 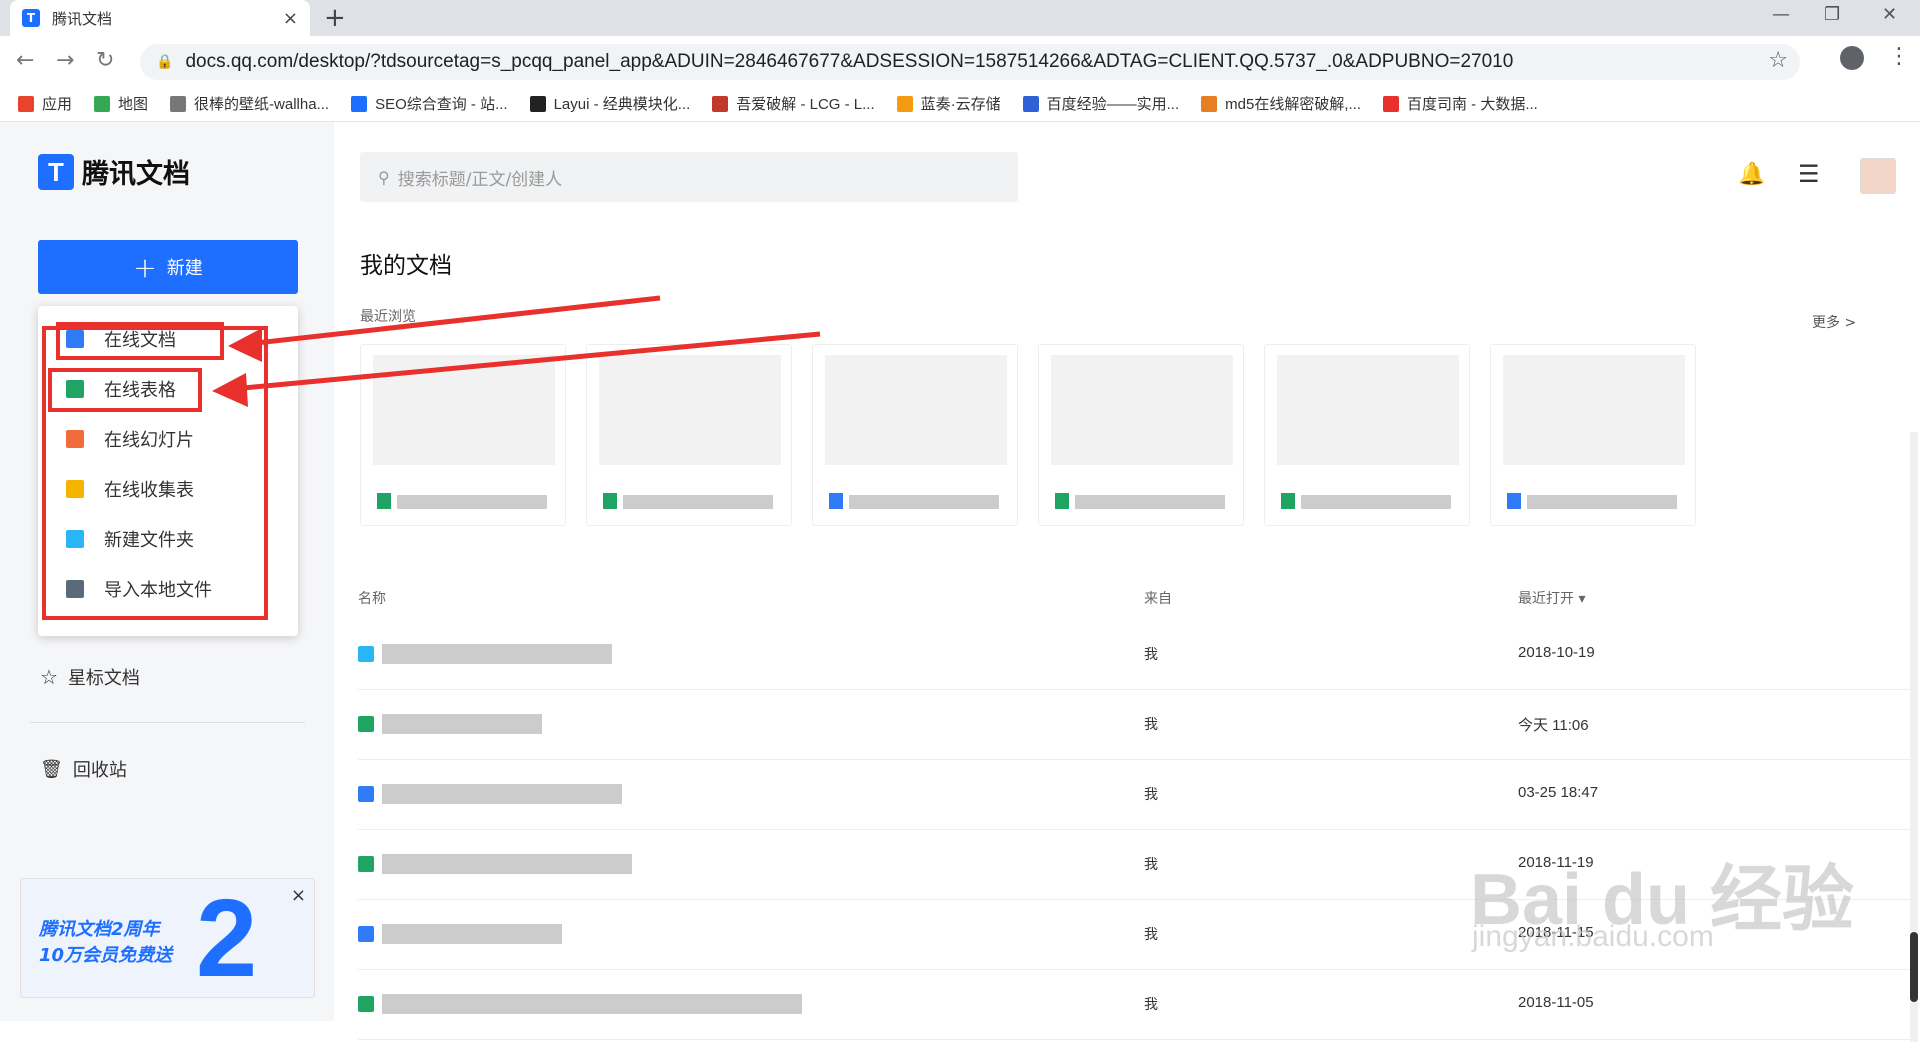 What do you see at coordinates (167, 938) in the screenshot?
I see `promo-banner: 腾讯文档2周年 10万会员免费送 2 ×` at bounding box center [167, 938].